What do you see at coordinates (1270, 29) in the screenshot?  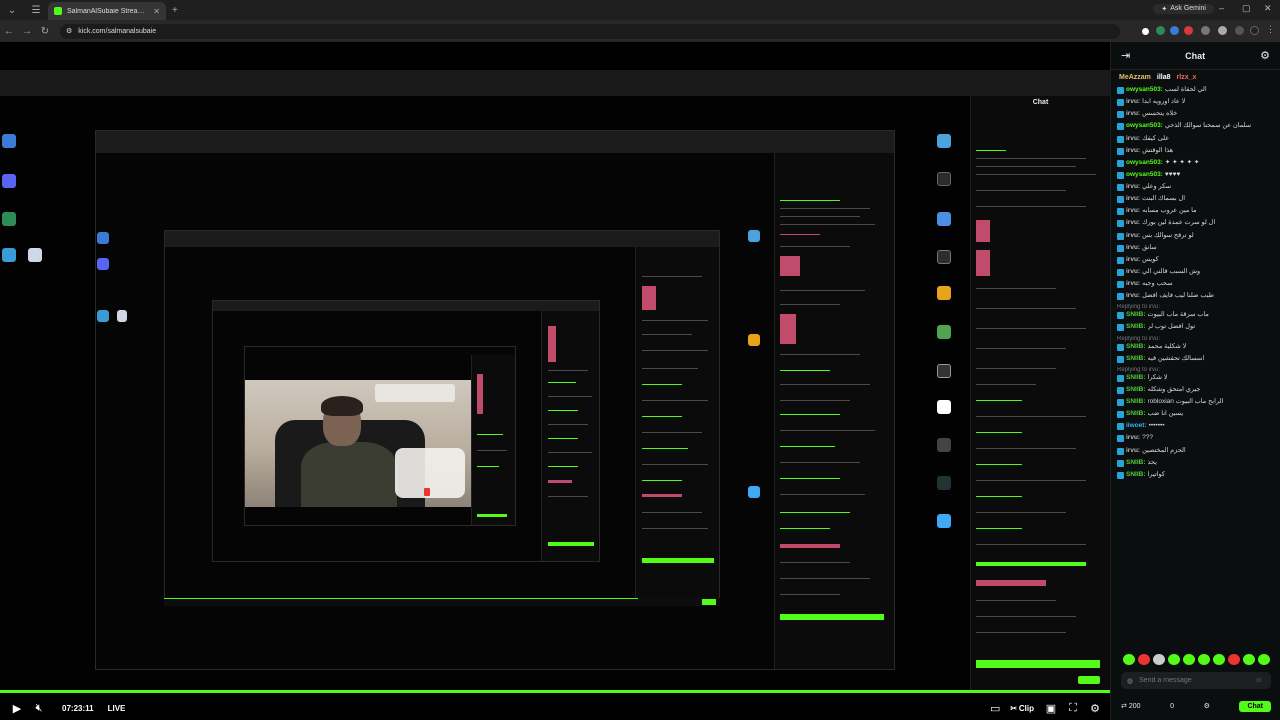 I see `menu-icon: ⋮` at bounding box center [1270, 29].